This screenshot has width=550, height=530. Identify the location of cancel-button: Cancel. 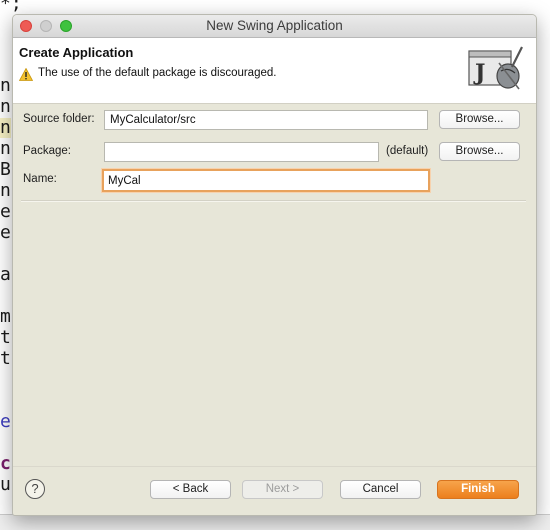
(380, 489).